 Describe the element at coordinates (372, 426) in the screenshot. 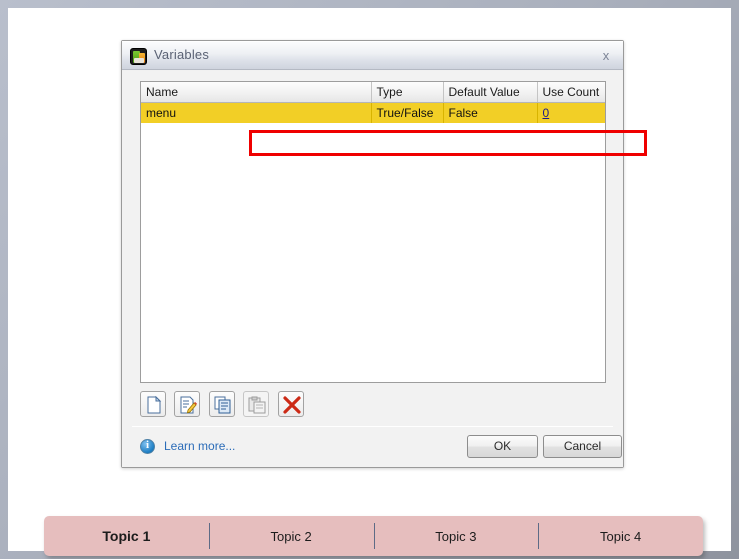

I see `footer-separator` at that location.